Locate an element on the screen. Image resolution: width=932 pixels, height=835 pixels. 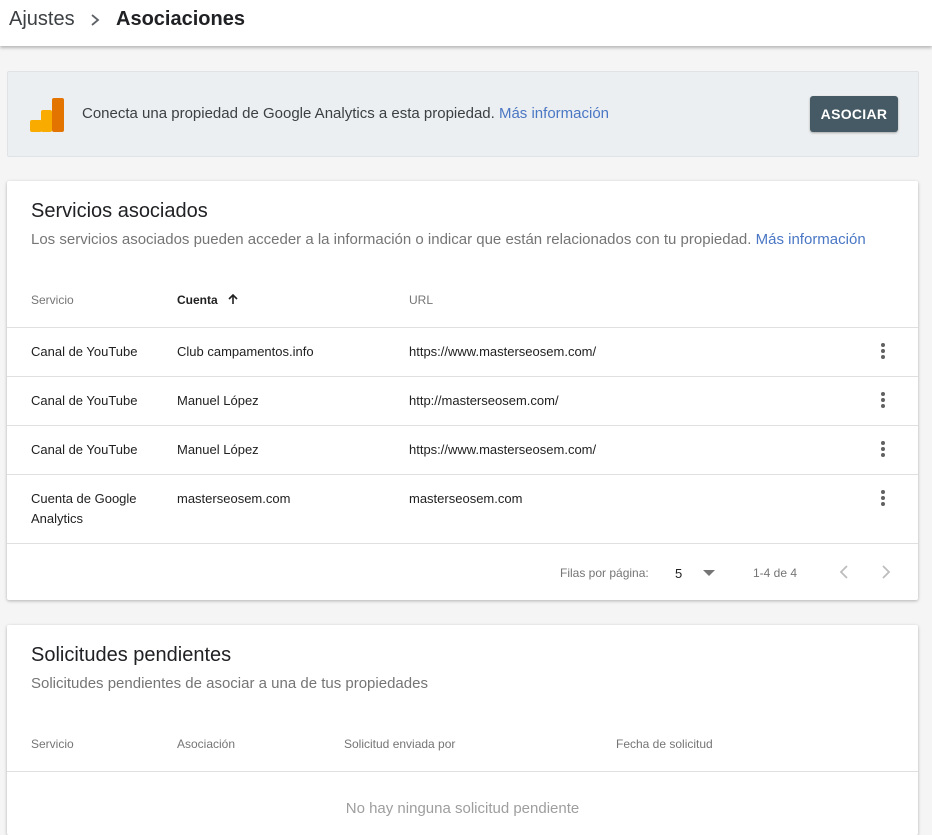
column-header-url: URL is located at coordinates (421, 300).